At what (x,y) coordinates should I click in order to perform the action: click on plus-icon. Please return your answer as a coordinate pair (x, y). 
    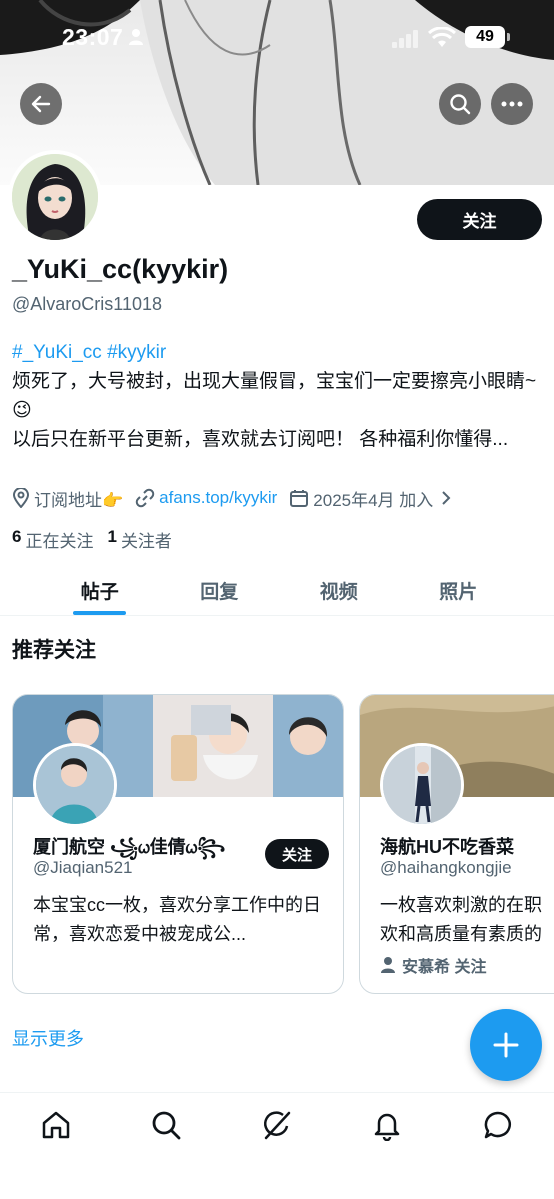
    Looking at the image, I should click on (506, 1045).